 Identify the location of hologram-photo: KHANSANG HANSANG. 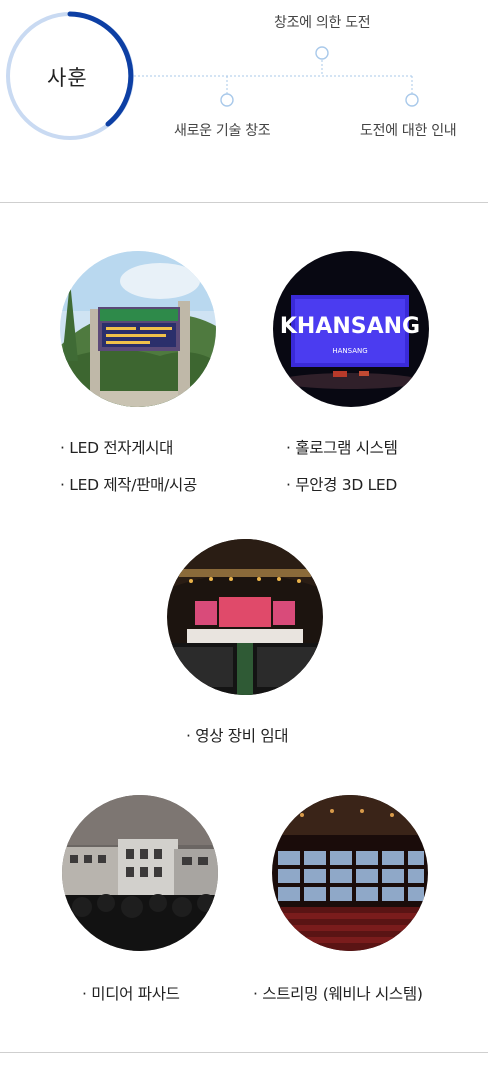
(351, 329).